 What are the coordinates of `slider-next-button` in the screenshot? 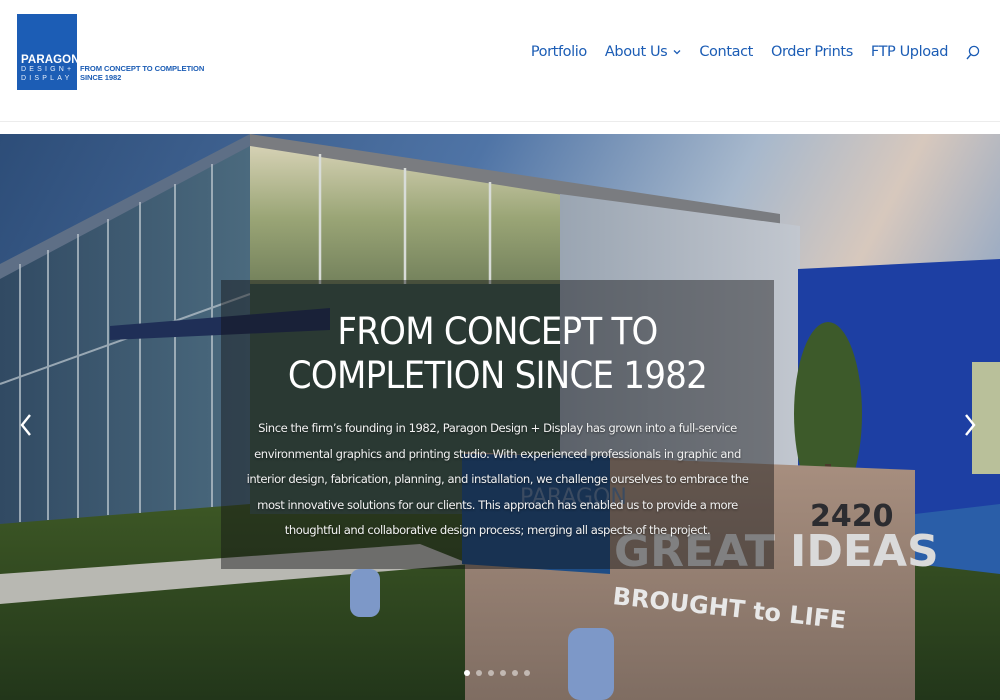 It's located at (972, 425).